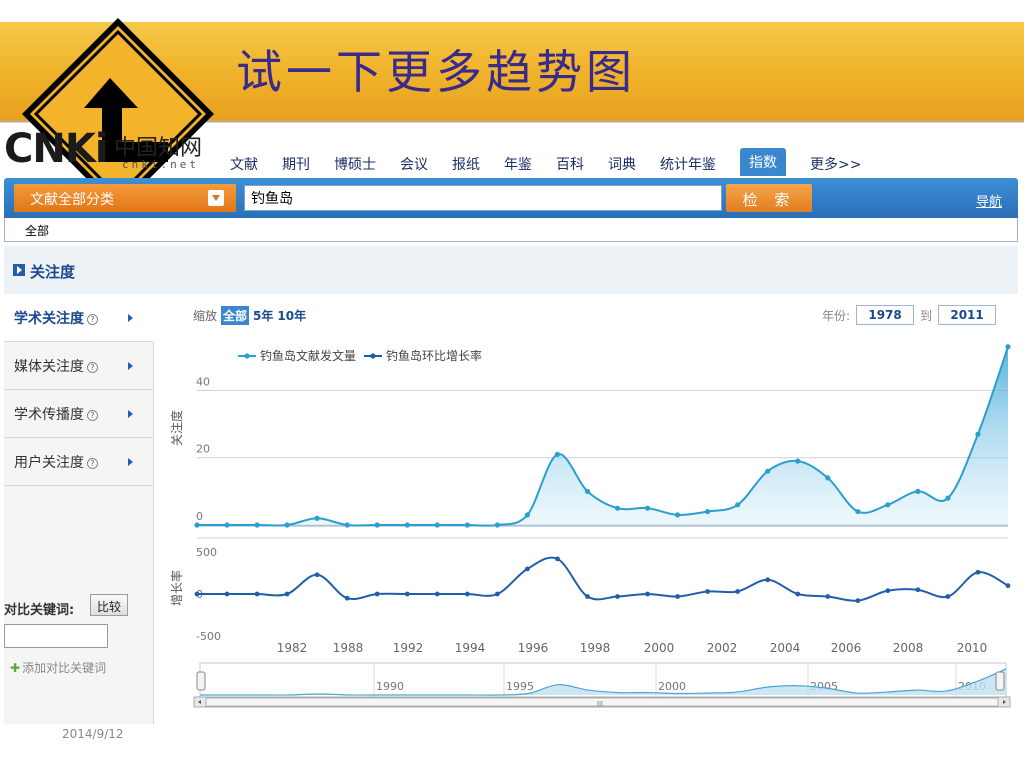 This screenshot has height=768, width=1024. I want to click on logo-latin: CNKi, so click(56, 149).